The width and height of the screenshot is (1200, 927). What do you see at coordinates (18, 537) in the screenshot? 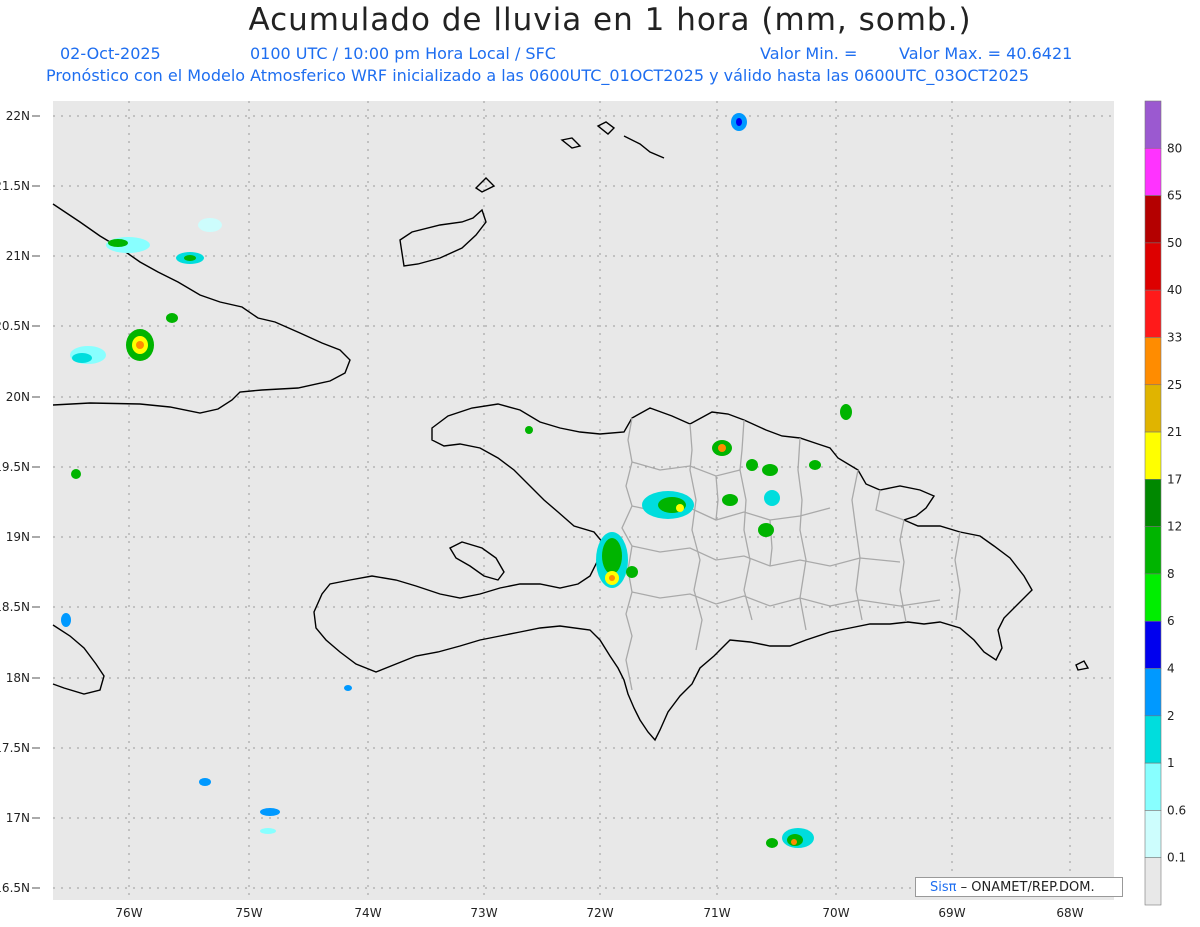
I see `lat-label: 19N` at bounding box center [18, 537].